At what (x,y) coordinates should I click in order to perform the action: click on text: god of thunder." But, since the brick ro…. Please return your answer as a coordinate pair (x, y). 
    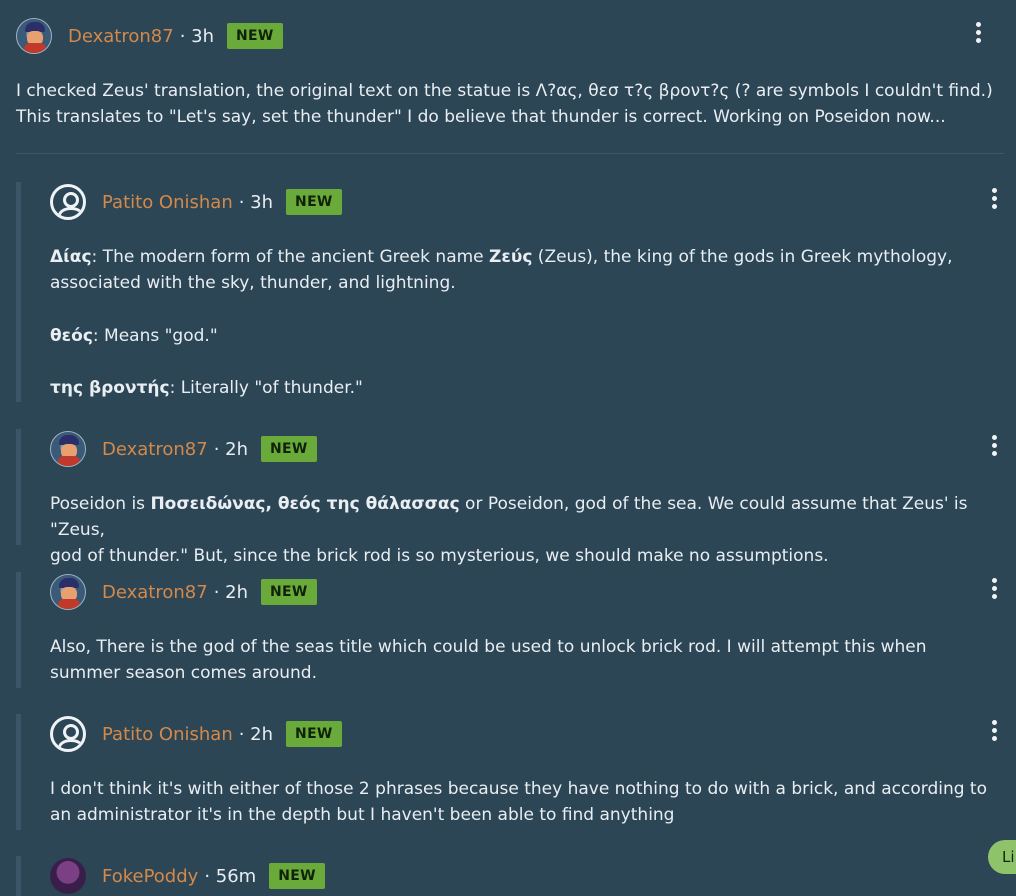
    Looking at the image, I should click on (439, 556).